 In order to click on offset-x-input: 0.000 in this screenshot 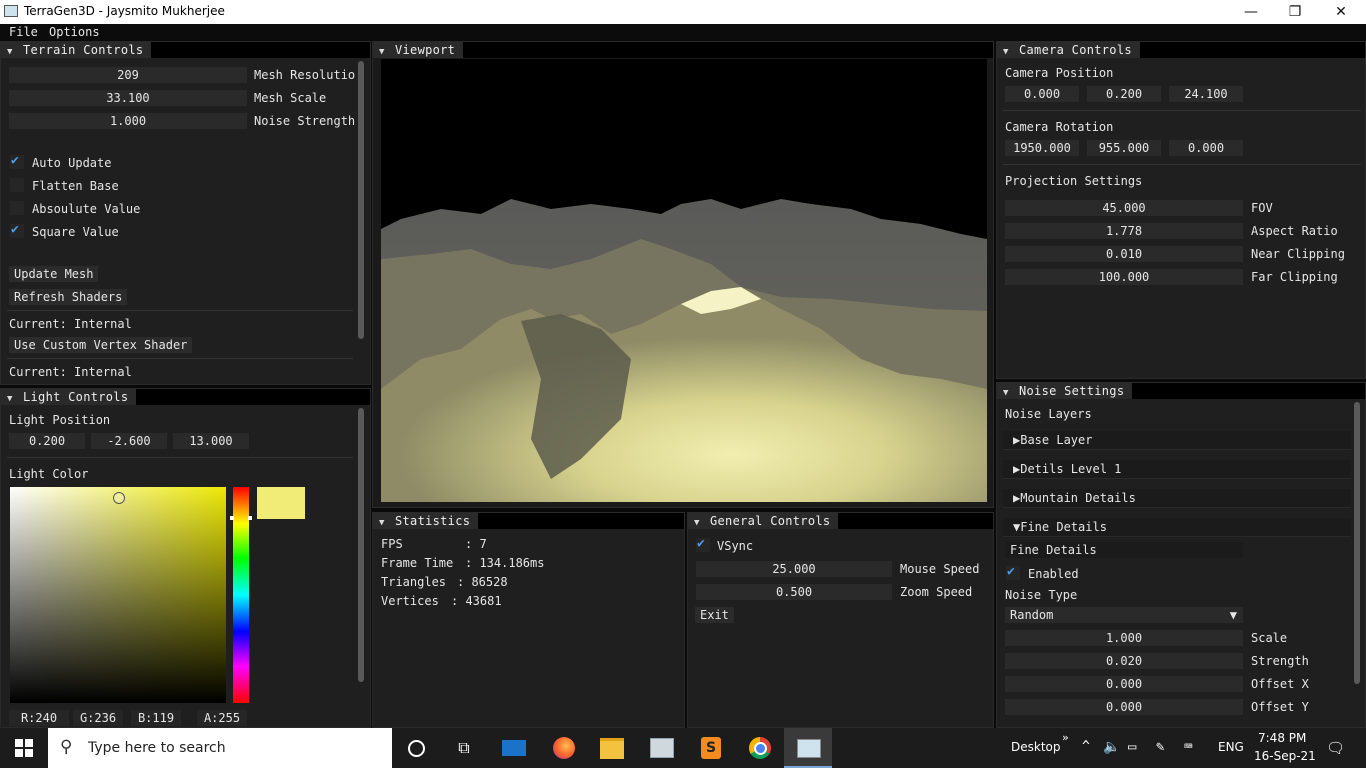, I will do `click(1124, 684)`.